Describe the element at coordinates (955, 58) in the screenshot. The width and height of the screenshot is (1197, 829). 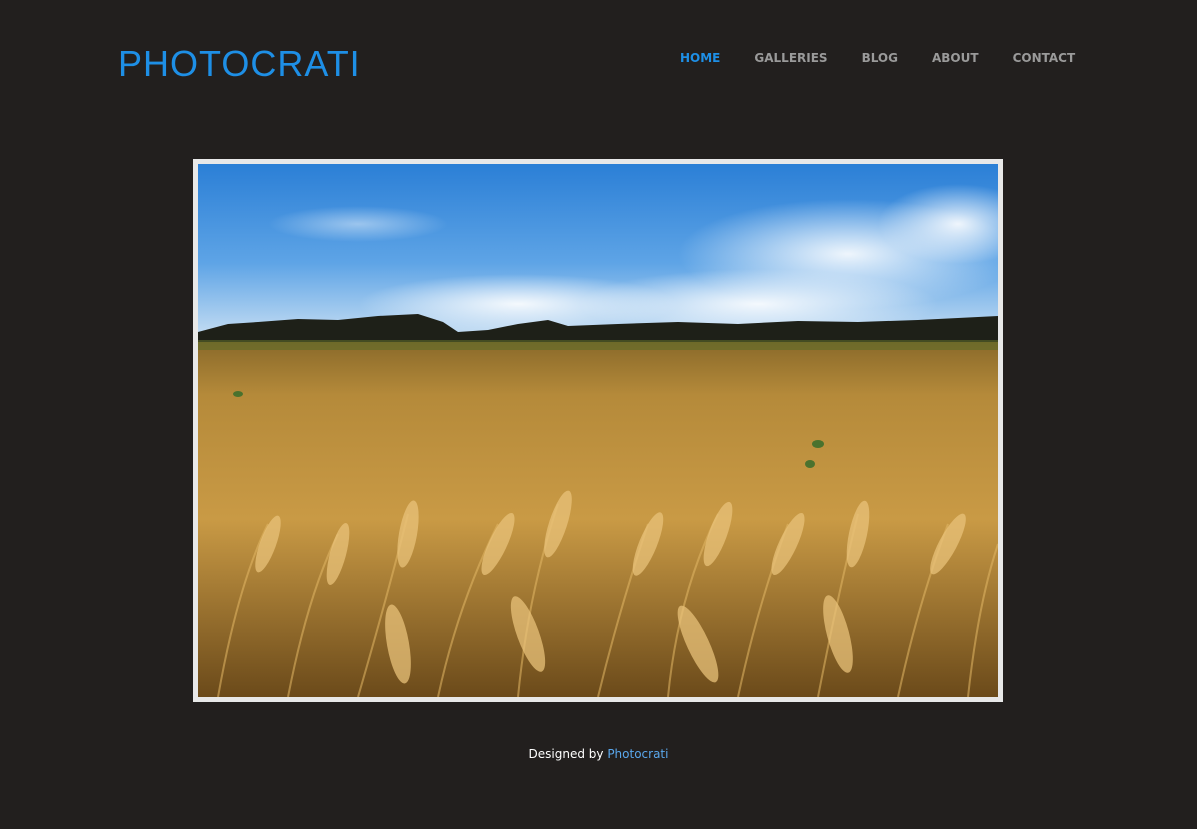
I see `nav-item-about: ABOUT` at that location.